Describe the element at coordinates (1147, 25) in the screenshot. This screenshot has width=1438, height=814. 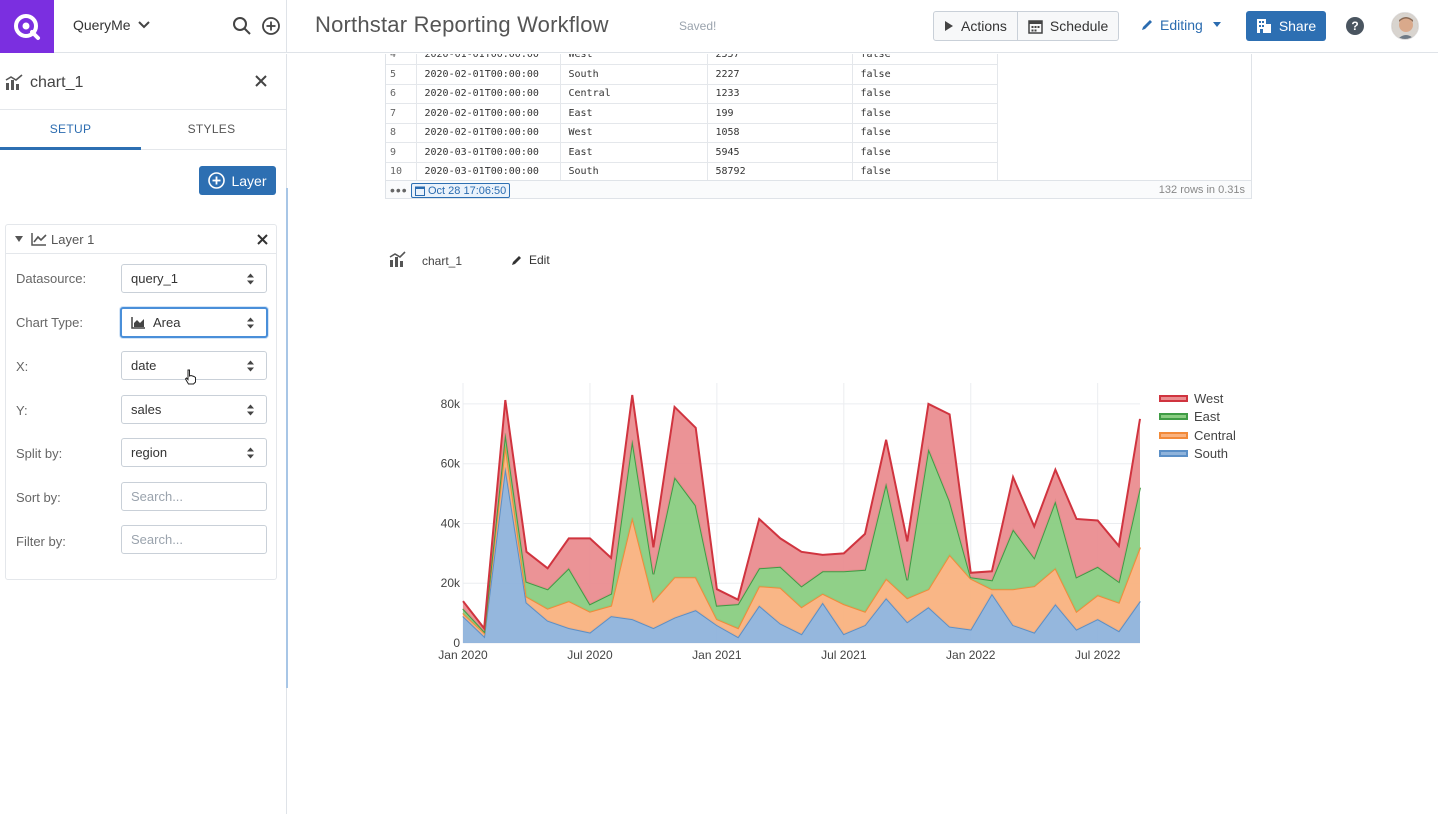
I see `pencil-icon` at that location.